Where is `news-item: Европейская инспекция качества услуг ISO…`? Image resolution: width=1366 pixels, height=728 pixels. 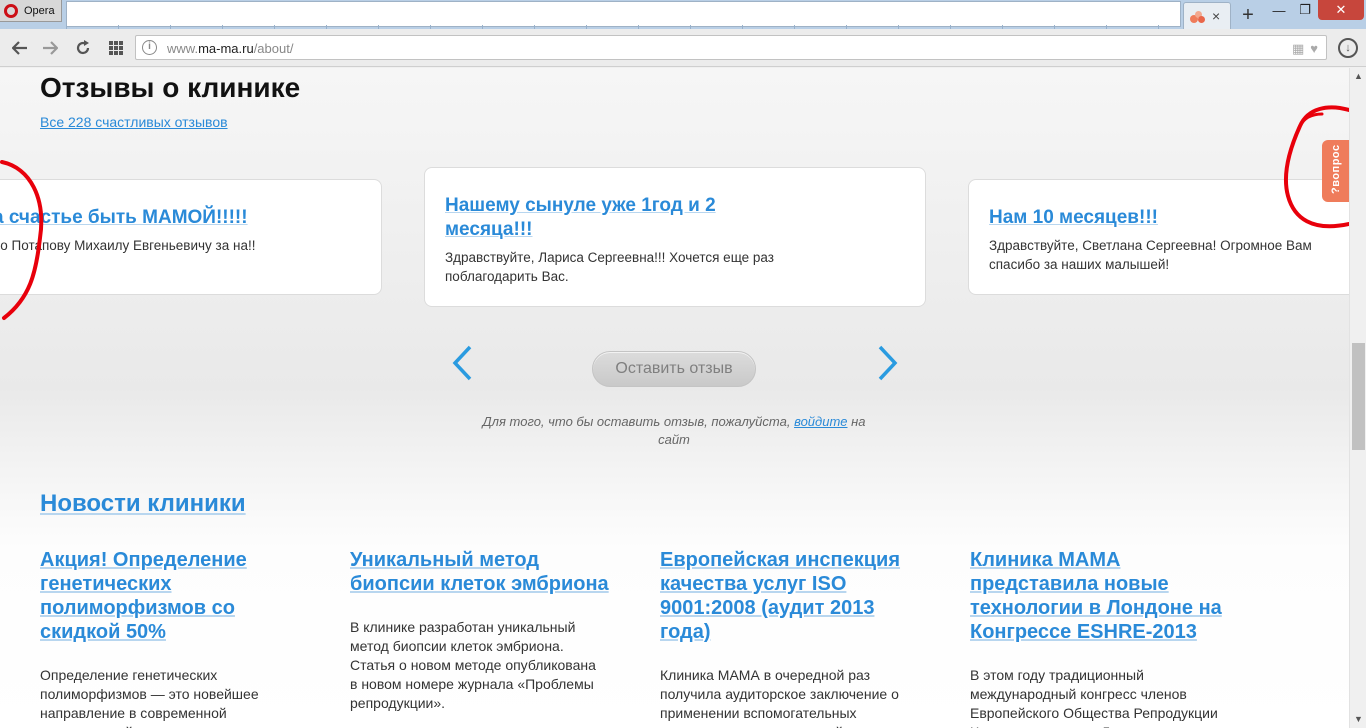
news-item: Европейская инспекция качества услуг ISO… is located at coordinates (790, 638).